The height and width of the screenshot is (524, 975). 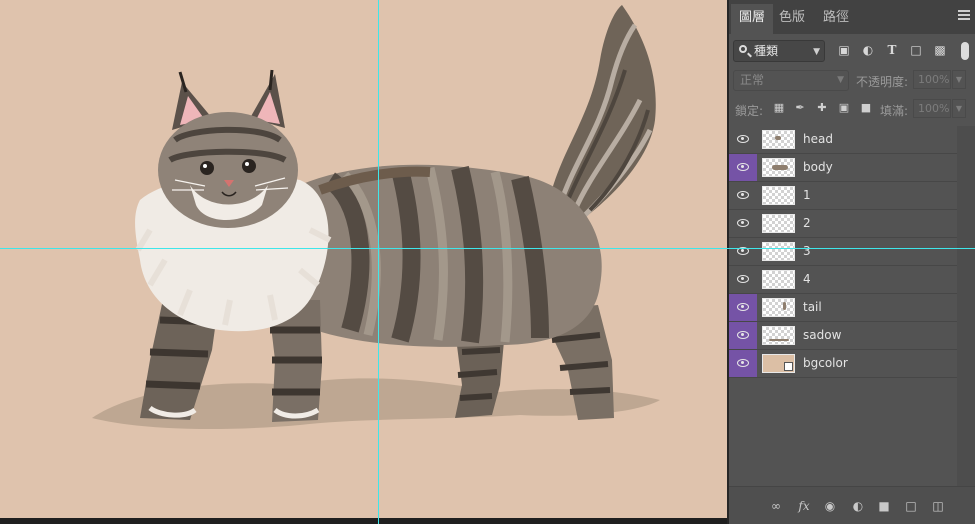 I want to click on layer-name: sadow, so click(x=822, y=335).